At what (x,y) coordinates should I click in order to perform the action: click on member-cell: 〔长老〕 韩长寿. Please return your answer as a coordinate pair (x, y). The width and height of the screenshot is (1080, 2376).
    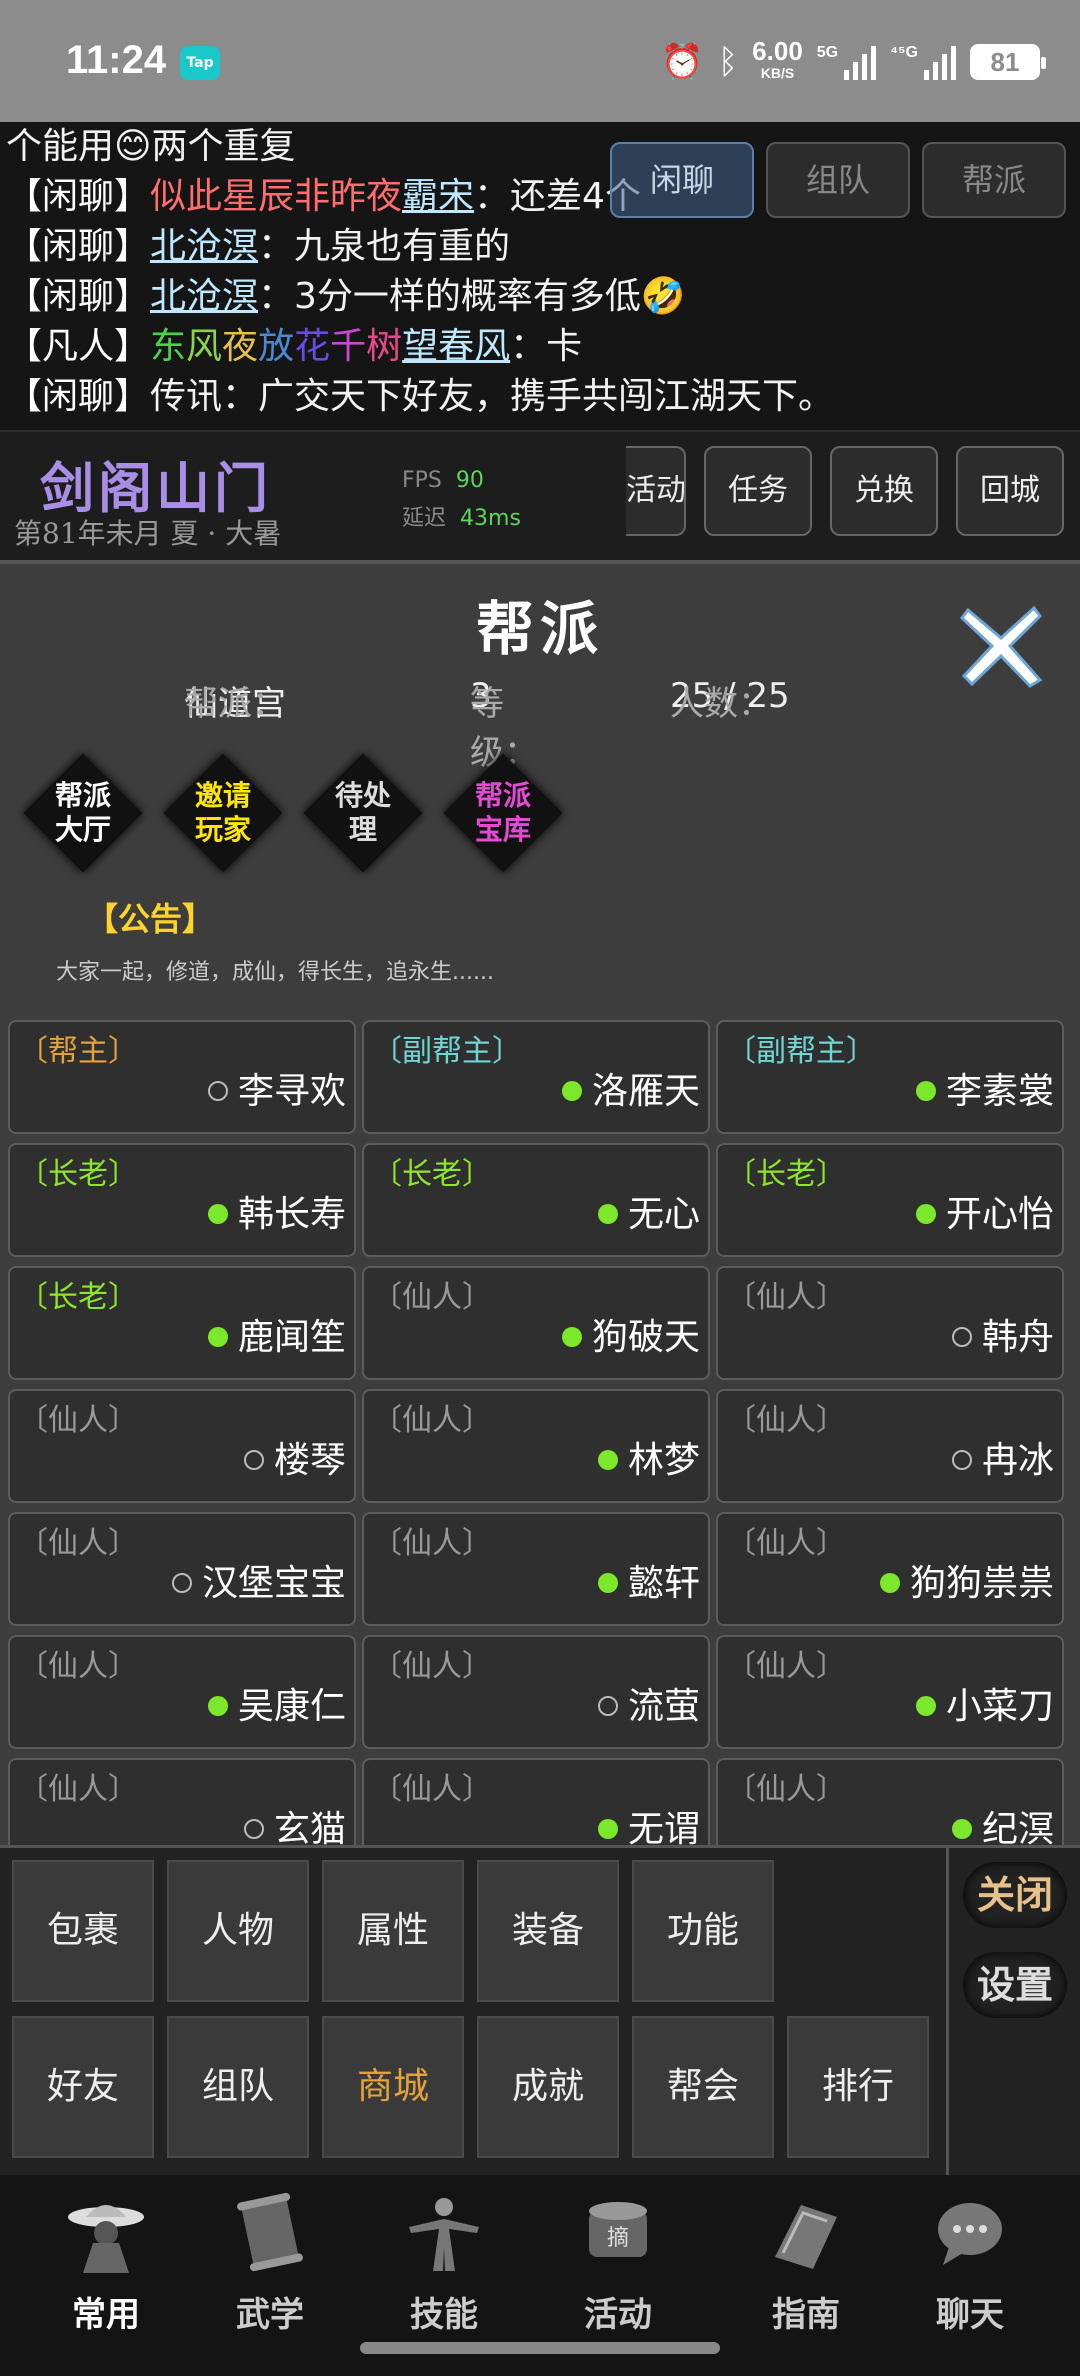
    Looking at the image, I should click on (182, 1200).